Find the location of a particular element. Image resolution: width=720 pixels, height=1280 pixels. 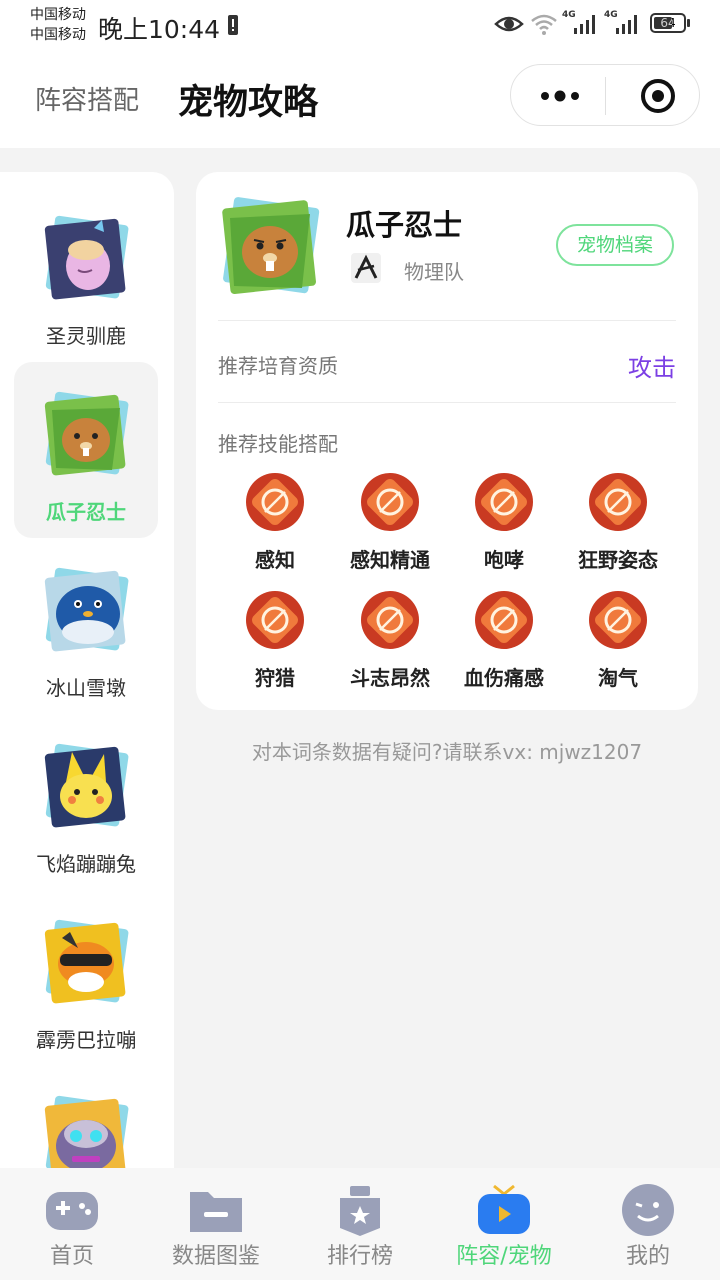

skill-item: 狩猎 is located at coordinates (275, 645).